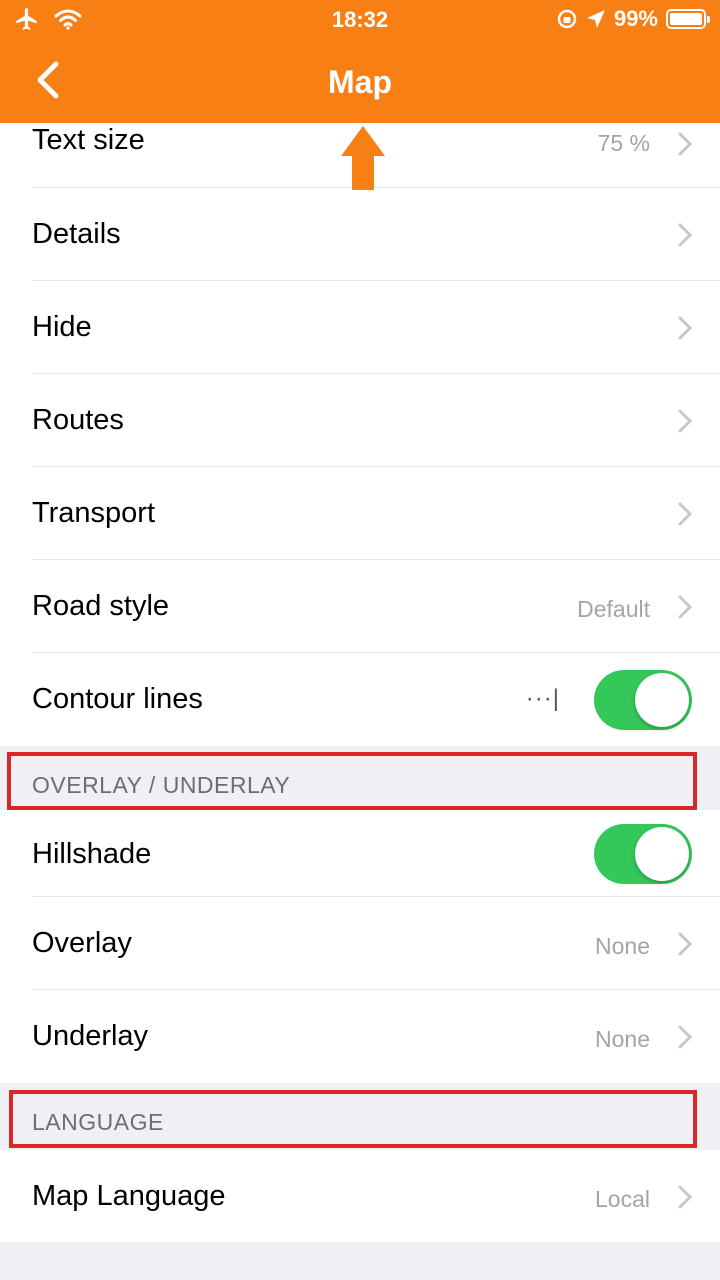 The width and height of the screenshot is (720, 1280). I want to click on page-title: Map, so click(360, 82).